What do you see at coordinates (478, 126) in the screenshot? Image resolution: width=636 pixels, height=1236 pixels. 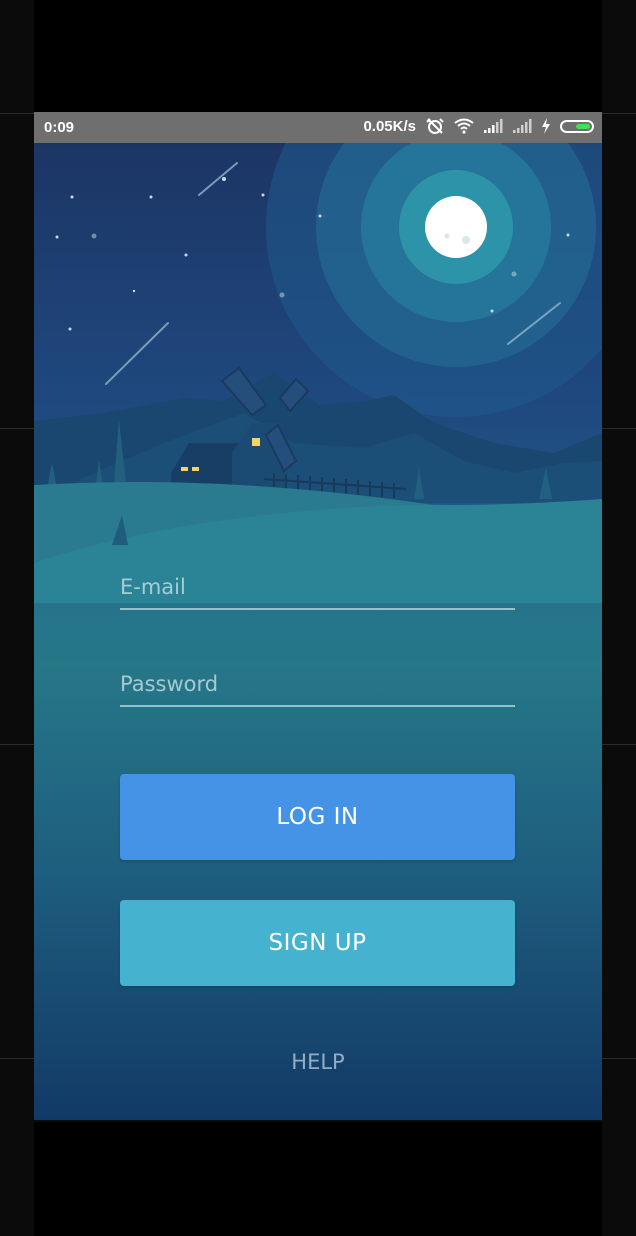 I see `status-icons: 0.05K/s` at bounding box center [478, 126].